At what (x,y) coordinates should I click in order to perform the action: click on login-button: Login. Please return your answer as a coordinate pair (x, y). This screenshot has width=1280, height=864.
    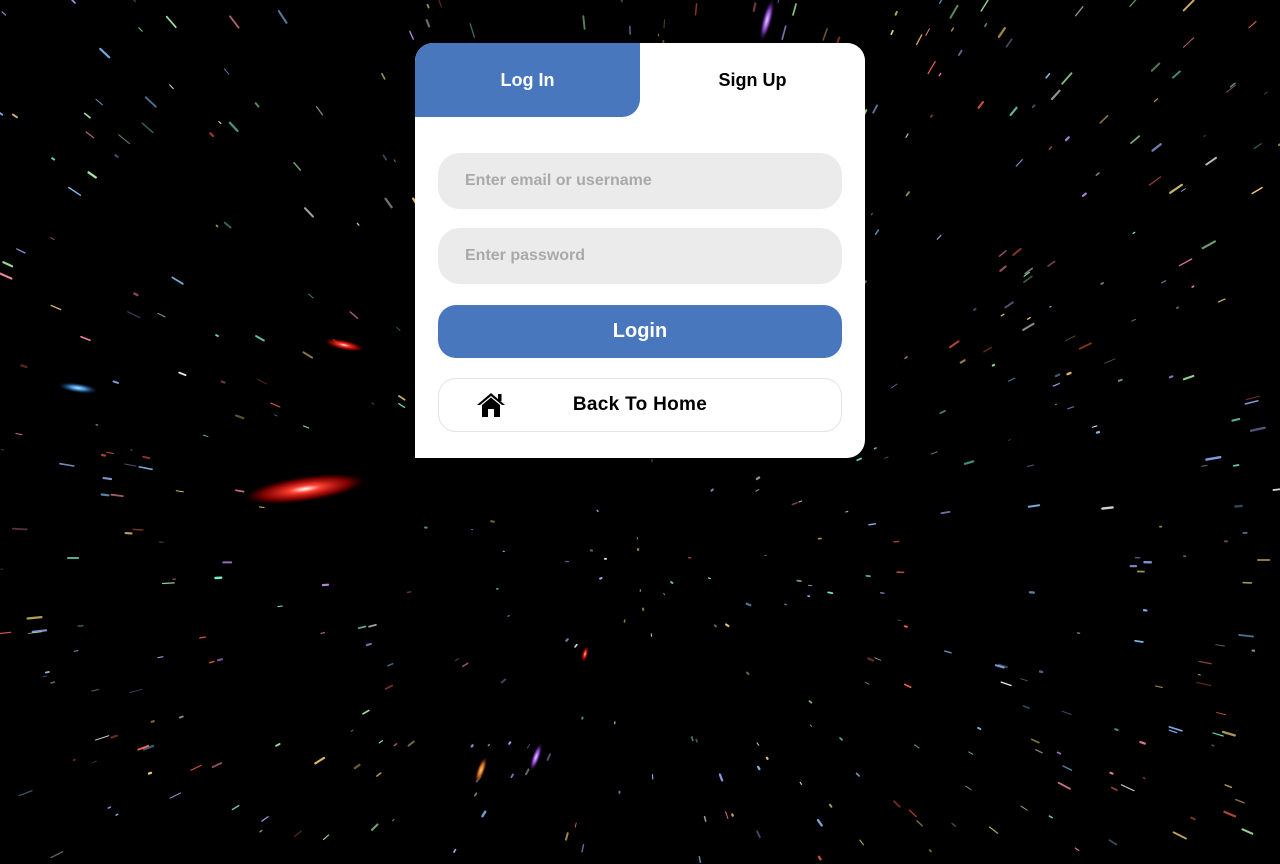
    Looking at the image, I should click on (640, 331).